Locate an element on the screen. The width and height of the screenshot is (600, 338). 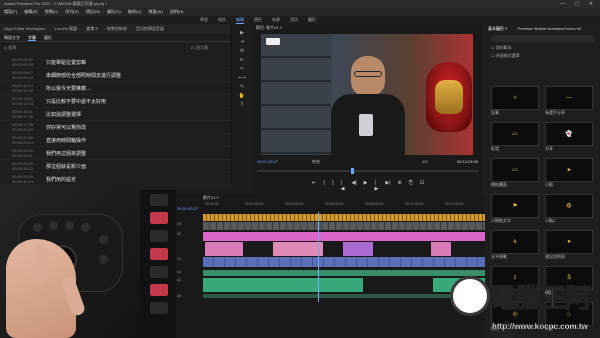
caption-row: 00:00:17:28 00:00:20:03 你好常可以幫你改 is located at coordinates (116, 127).